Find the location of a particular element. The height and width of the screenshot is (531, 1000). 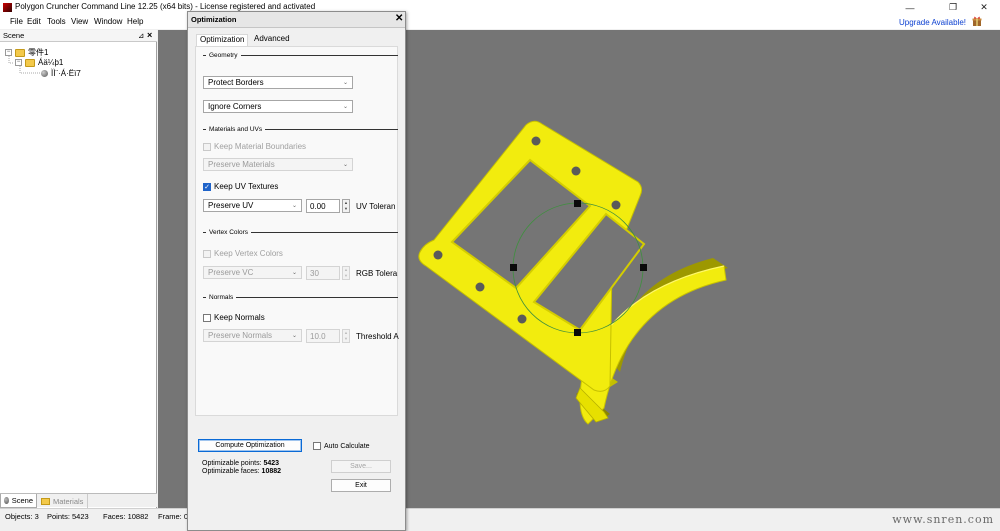

rgb-tolerance-input: 30 is located at coordinates (323, 273).